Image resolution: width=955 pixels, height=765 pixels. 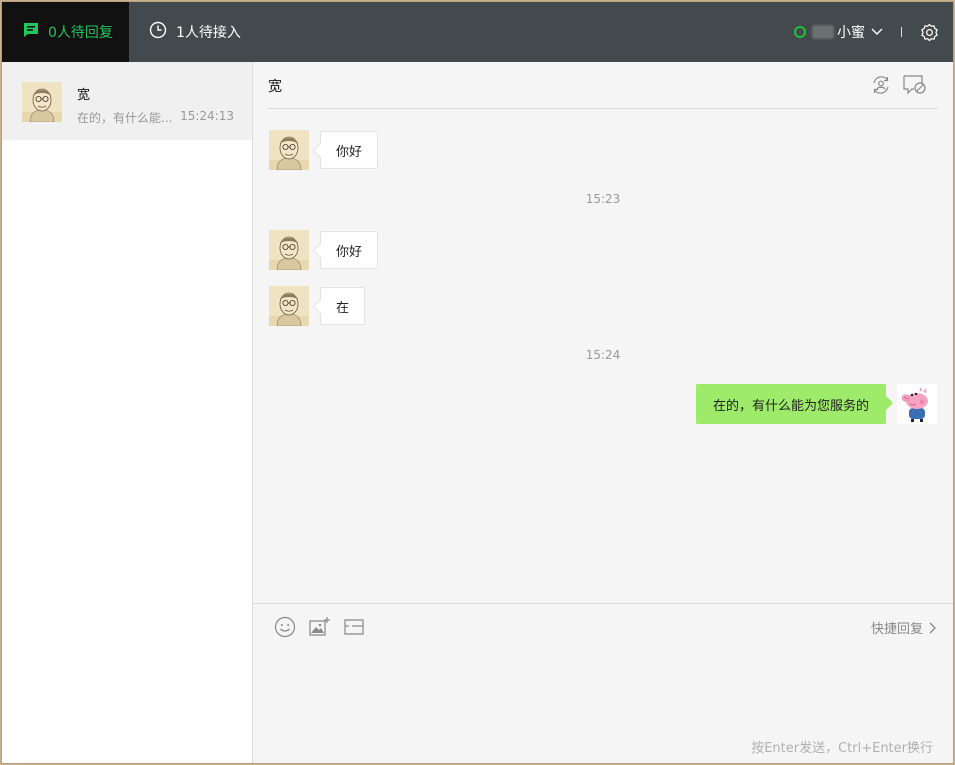 What do you see at coordinates (477, 32) in the screenshot?
I see `top-bar: 0人待回复 1人待接入 小蜜` at bounding box center [477, 32].